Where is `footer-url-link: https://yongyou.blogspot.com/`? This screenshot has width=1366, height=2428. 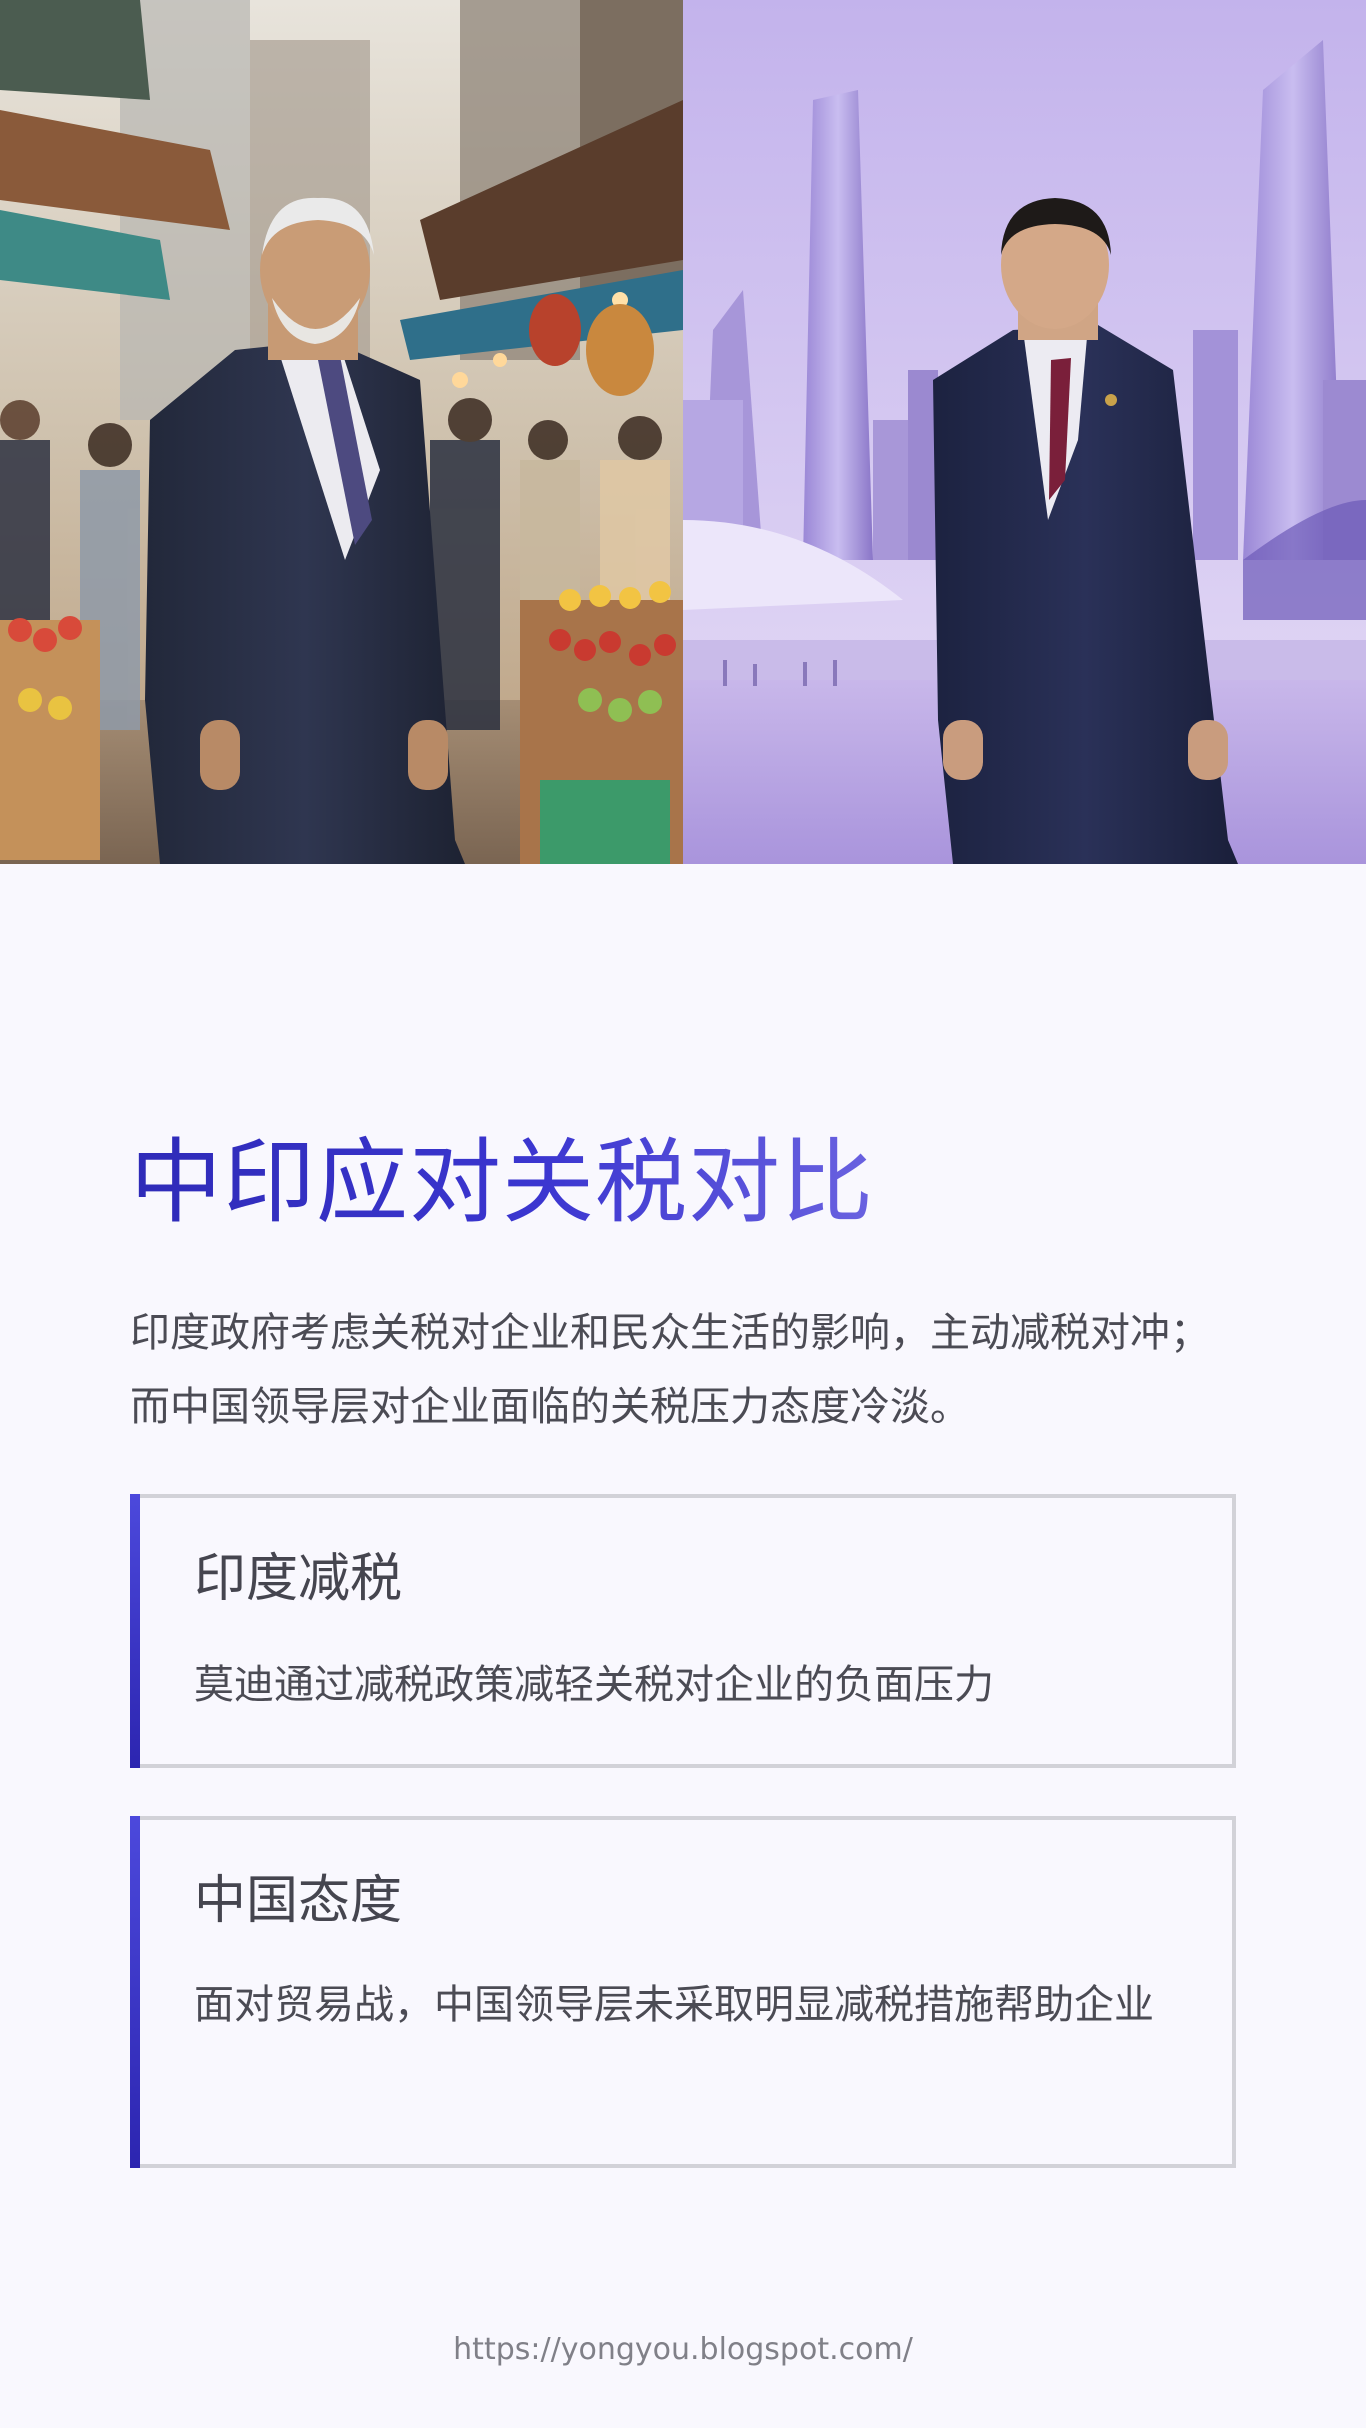
footer-url-link: https://yongyou.blogspot.com/ is located at coordinates (683, 2350).